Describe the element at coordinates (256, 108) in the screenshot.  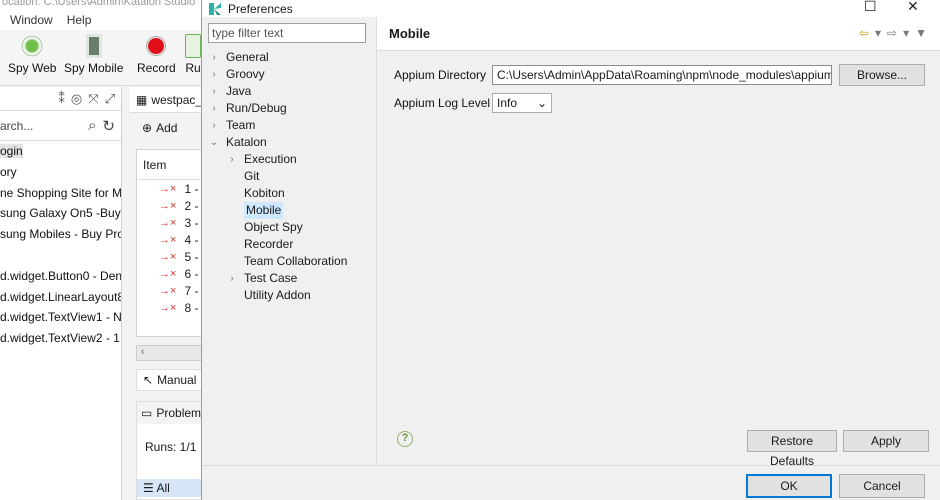
I see `tree-item-label: Run/Debug` at that location.